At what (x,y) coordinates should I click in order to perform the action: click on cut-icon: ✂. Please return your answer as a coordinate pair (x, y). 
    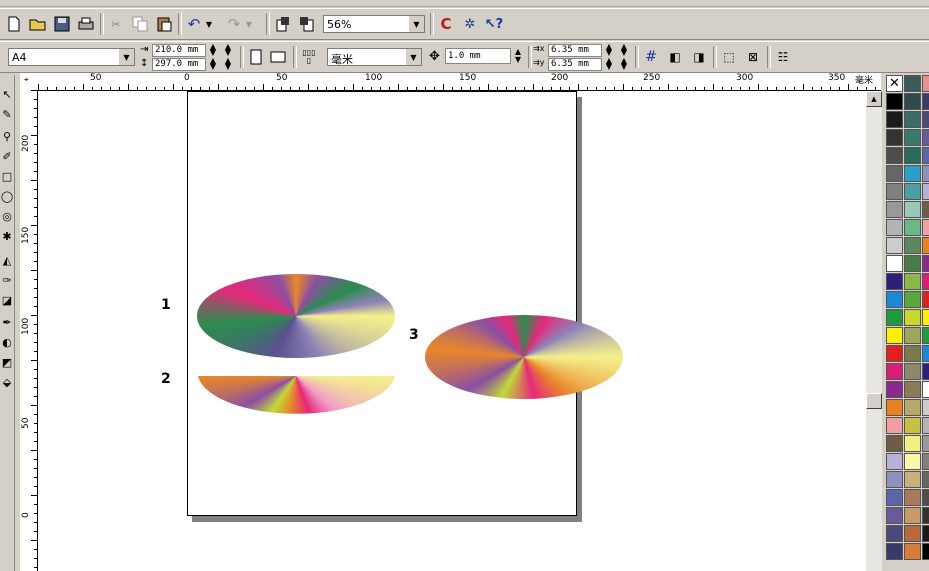
    Looking at the image, I should click on (116, 24).